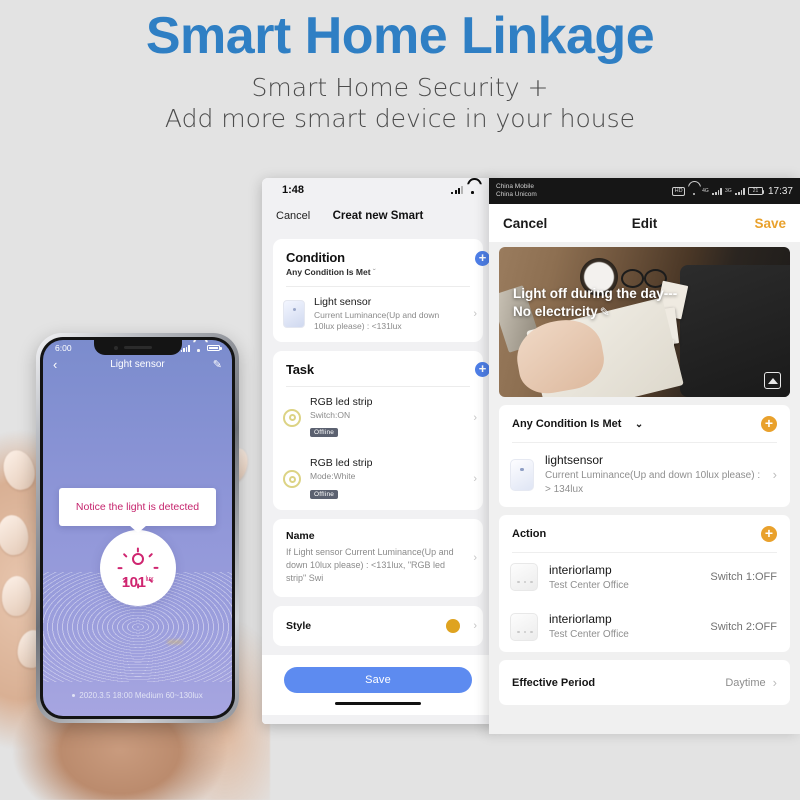 This screenshot has width=800, height=800. I want to click on android-nav-bar: Cancel Edit Save, so click(644, 223).